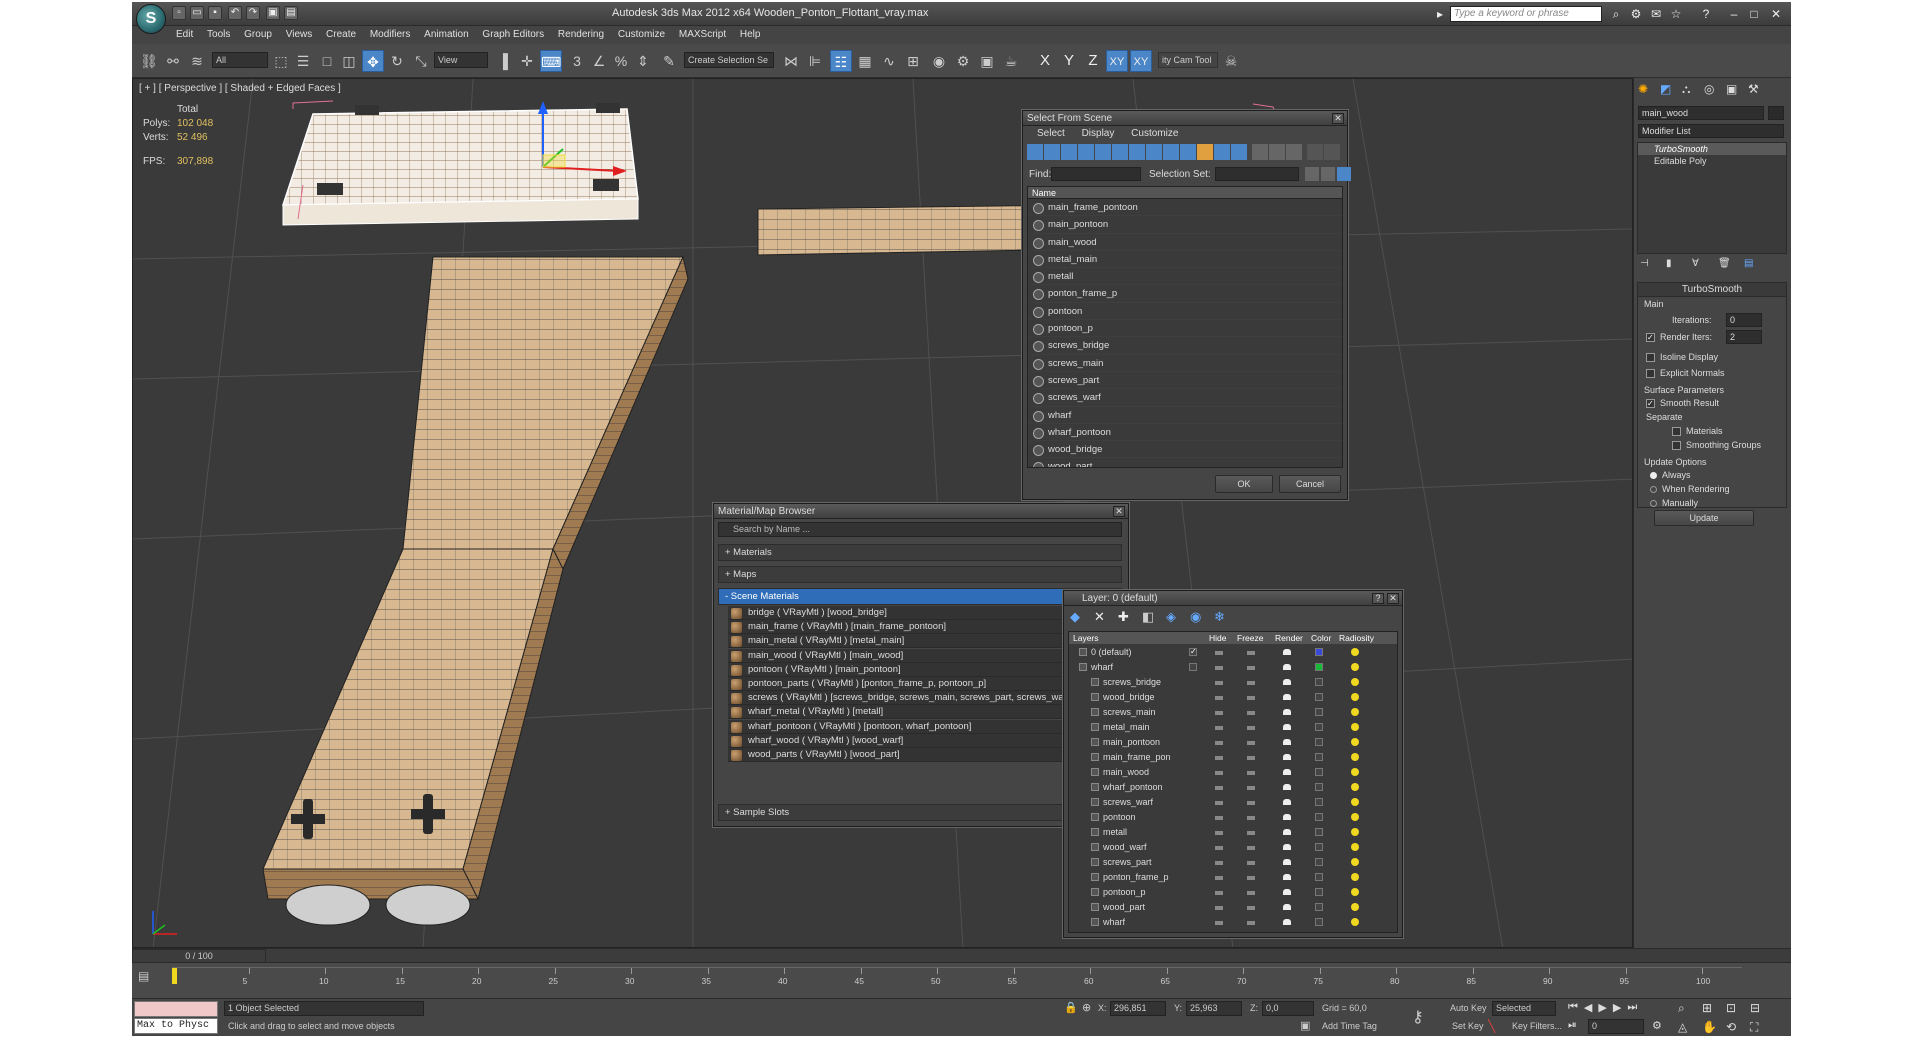 This screenshot has height=1038, width=1920. Describe the element at coordinates (791, 61) in the screenshot. I see `mirror-icon: ⋈` at that location.